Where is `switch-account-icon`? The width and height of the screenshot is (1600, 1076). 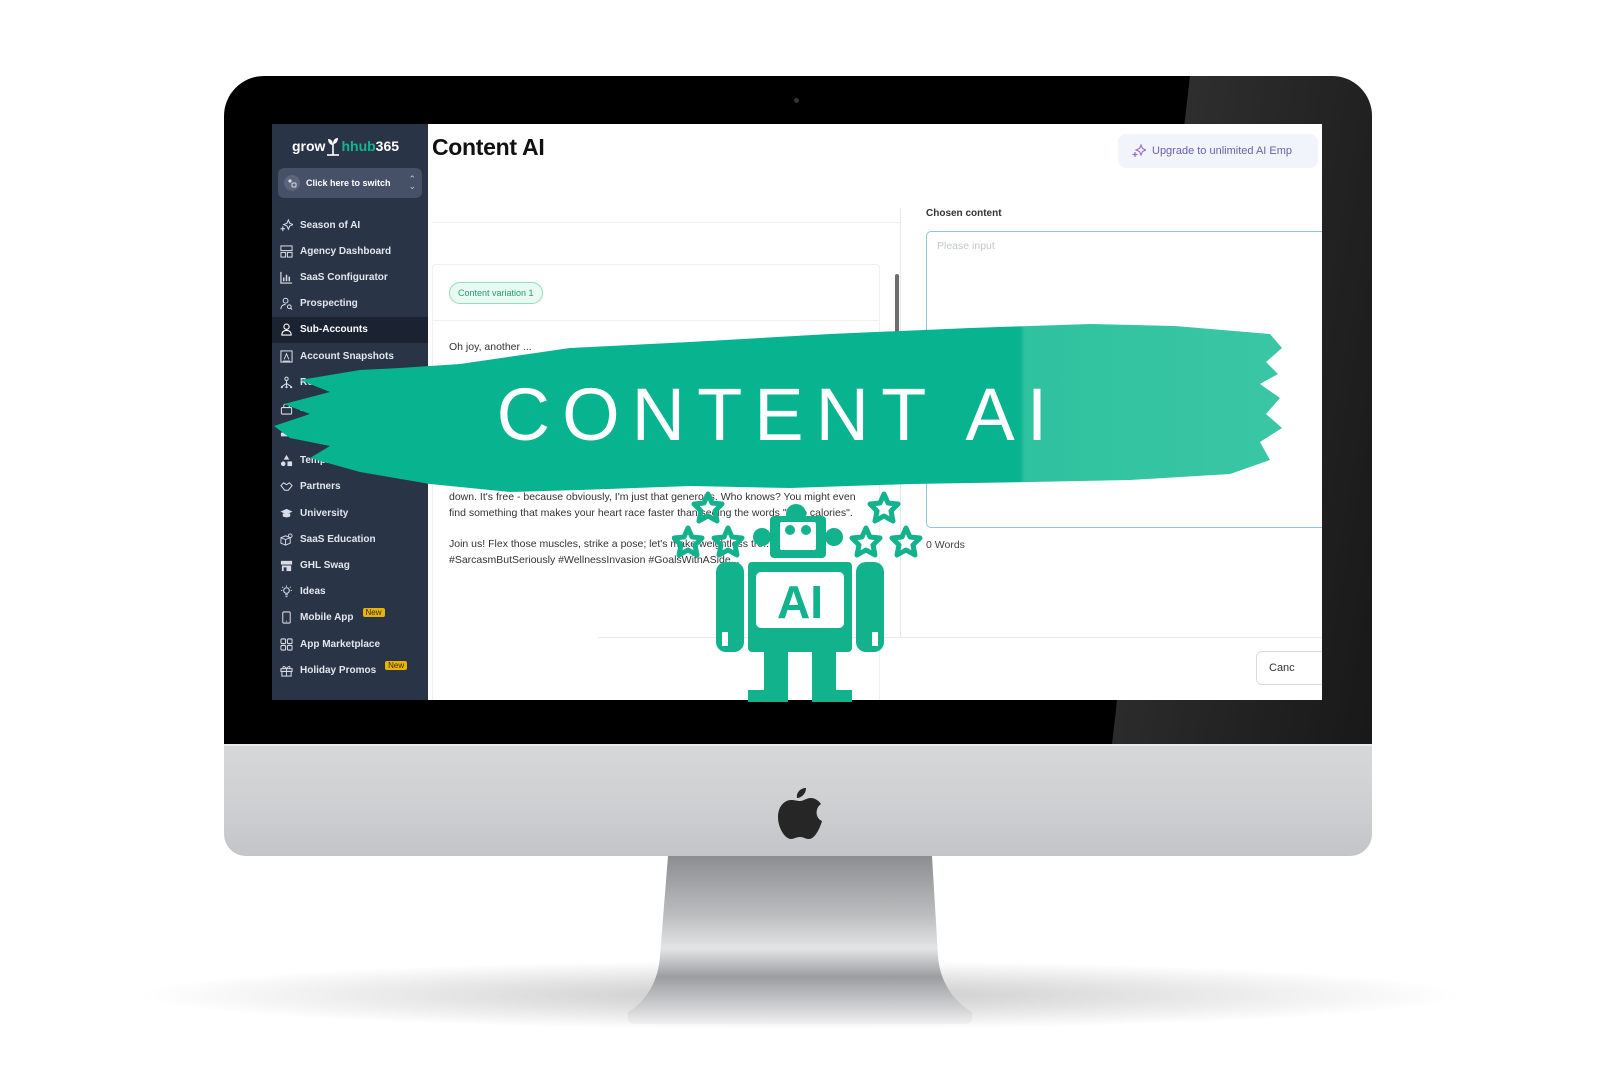
switch-account-icon is located at coordinates (292, 183).